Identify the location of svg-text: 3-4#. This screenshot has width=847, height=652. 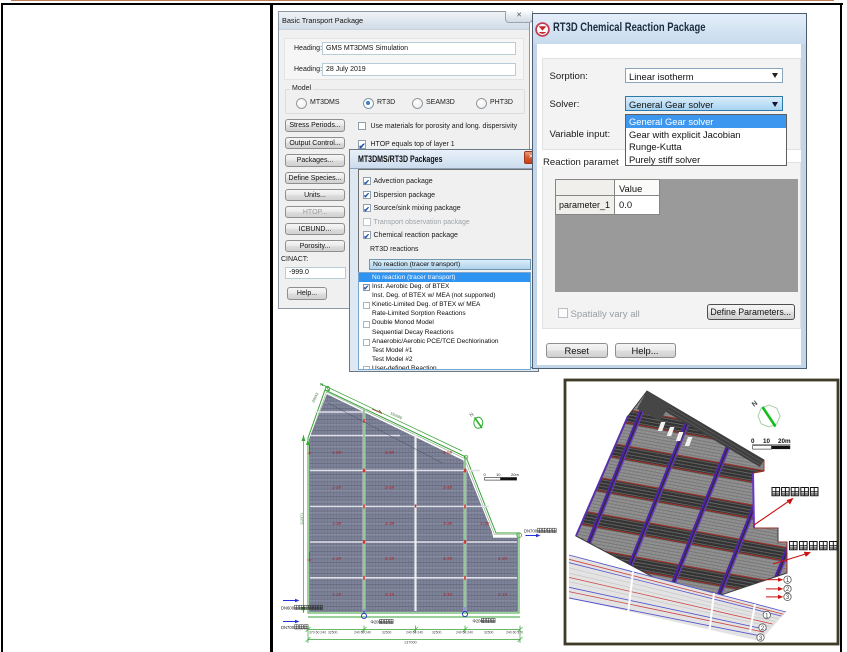
(448, 487).